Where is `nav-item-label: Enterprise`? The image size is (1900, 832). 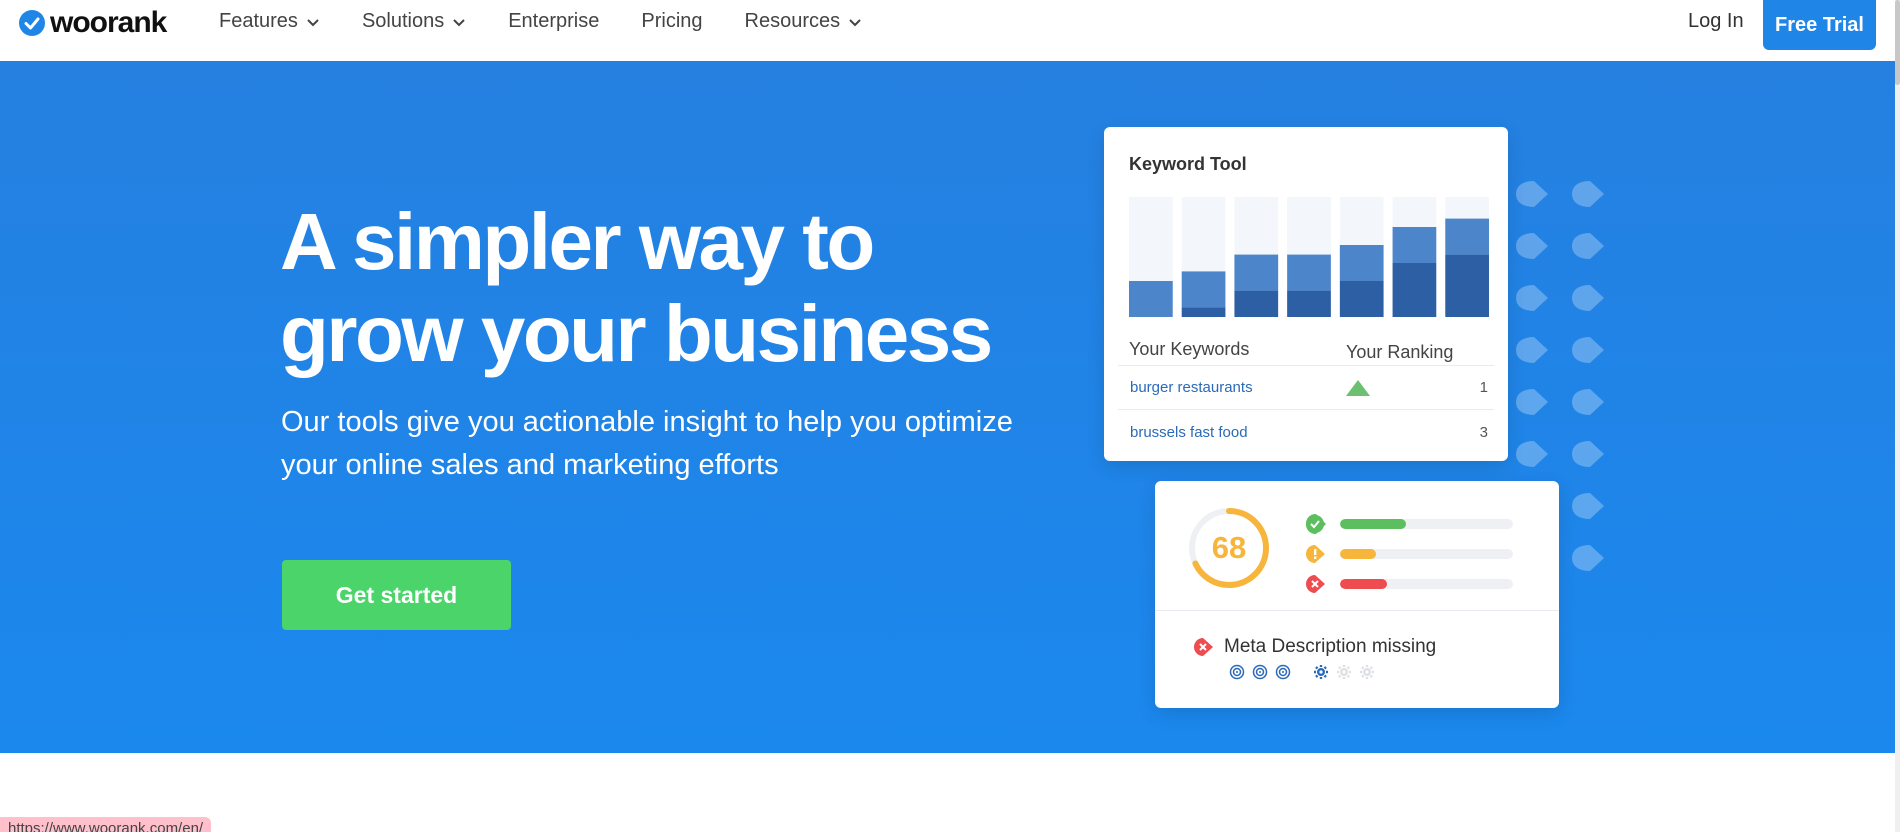 nav-item-label: Enterprise is located at coordinates (554, 21).